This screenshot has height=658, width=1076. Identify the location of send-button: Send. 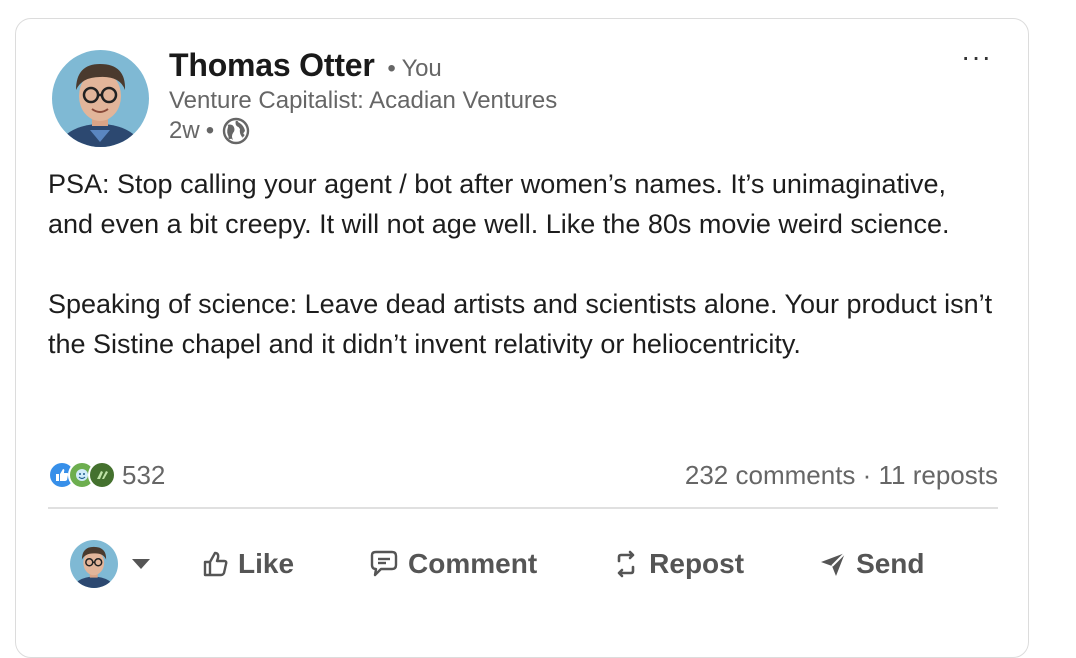
(871, 564).